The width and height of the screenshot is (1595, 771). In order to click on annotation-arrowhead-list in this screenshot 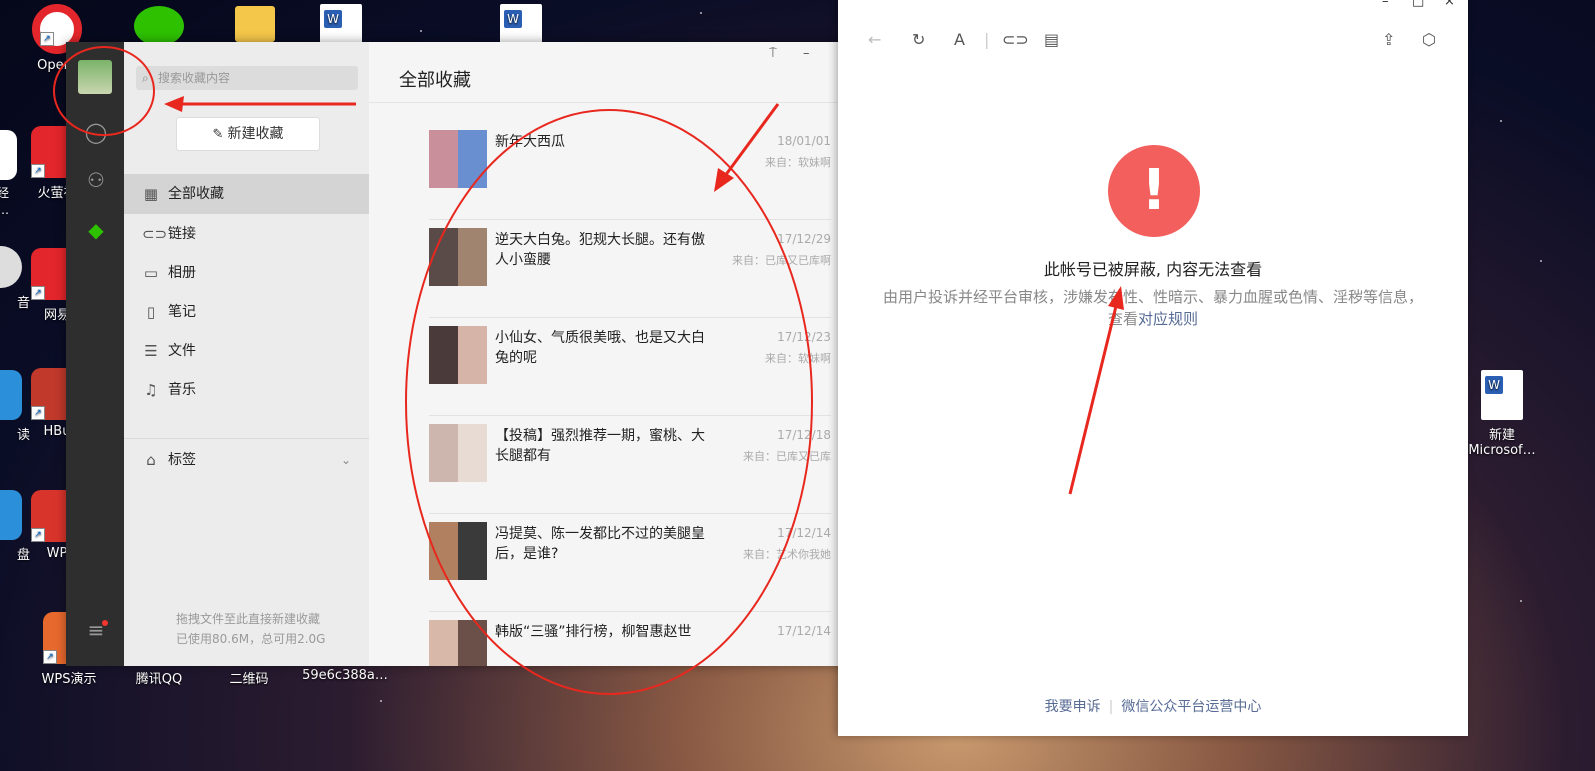, I will do `click(724, 180)`.